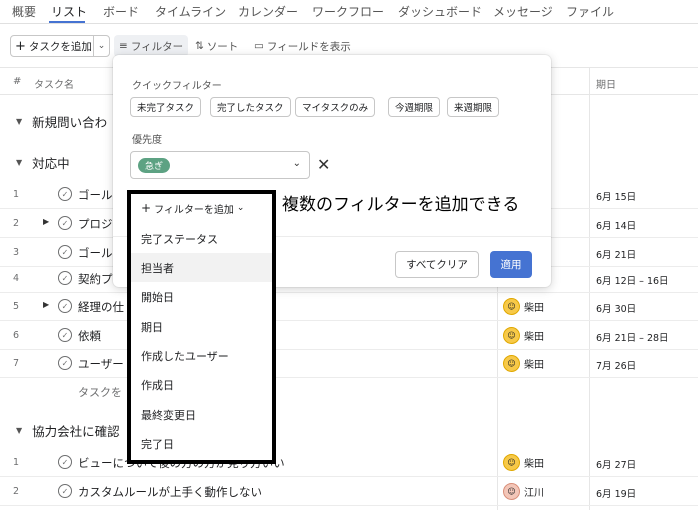  Describe the element at coordinates (121, 11) in the screenshot. I see `tab-board: ボード` at that location.